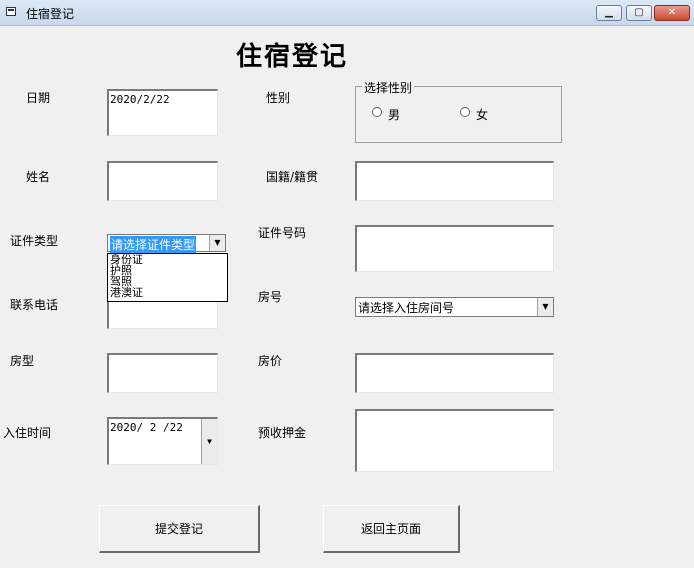 This screenshot has height=568, width=694. What do you see at coordinates (27, 433) in the screenshot?
I see `checkin-time-label: 入住时间` at bounding box center [27, 433].